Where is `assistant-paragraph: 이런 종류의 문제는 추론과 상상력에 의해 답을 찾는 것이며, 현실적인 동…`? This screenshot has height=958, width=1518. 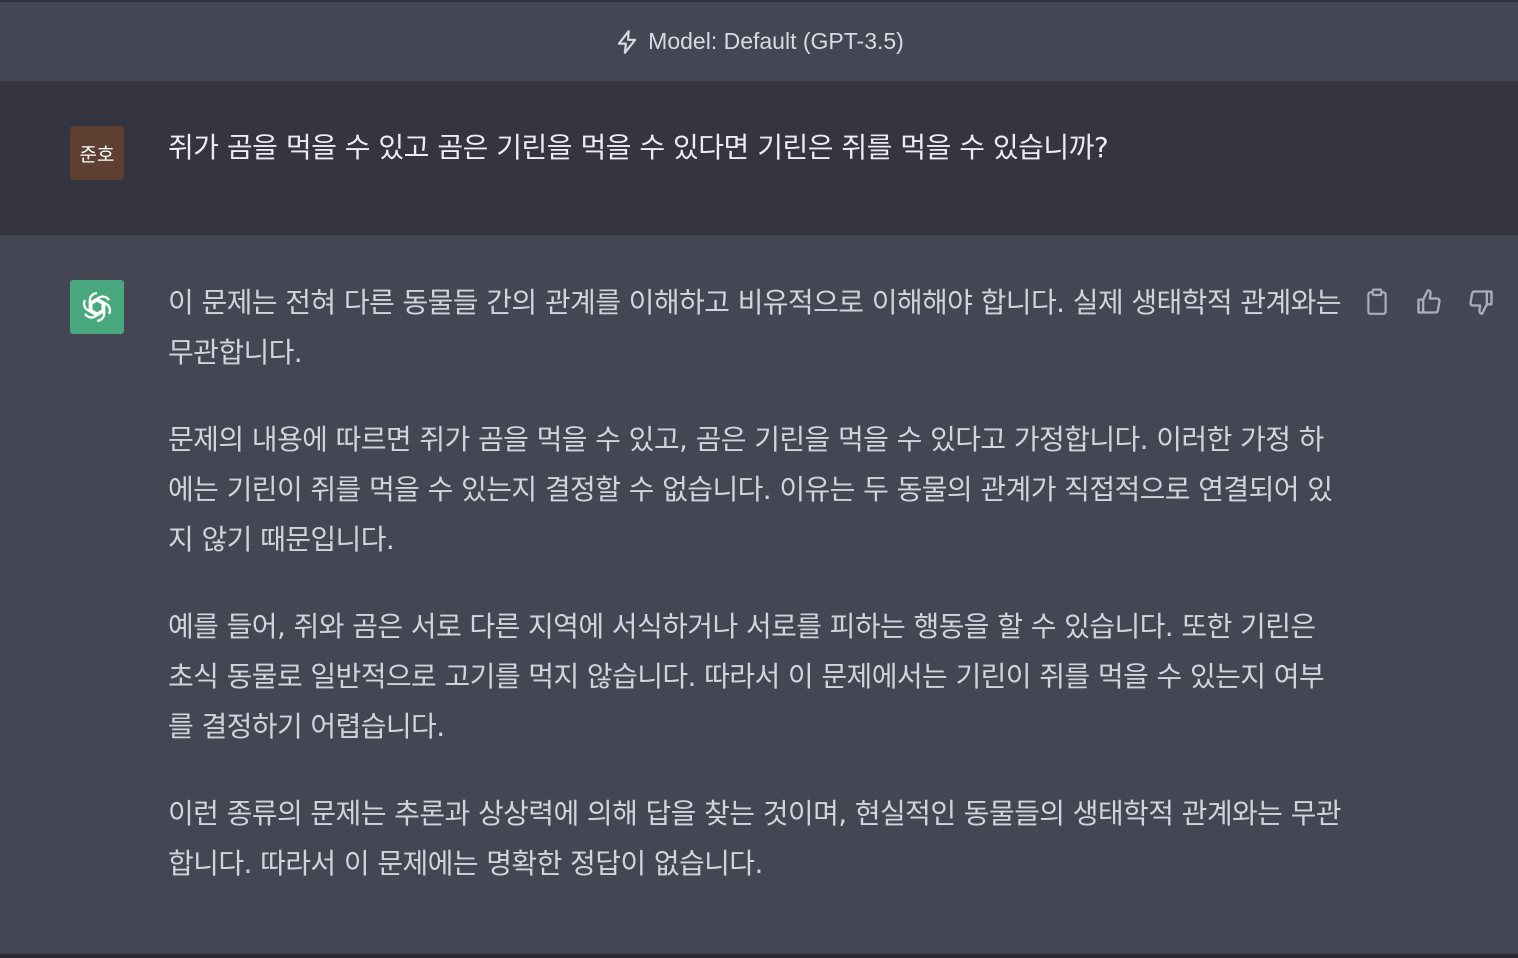
assistant-paragraph: 이런 종류의 문제는 추론과 상상력에 의해 답을 찾는 것이며, 현실적인 동… is located at coordinates (755, 838).